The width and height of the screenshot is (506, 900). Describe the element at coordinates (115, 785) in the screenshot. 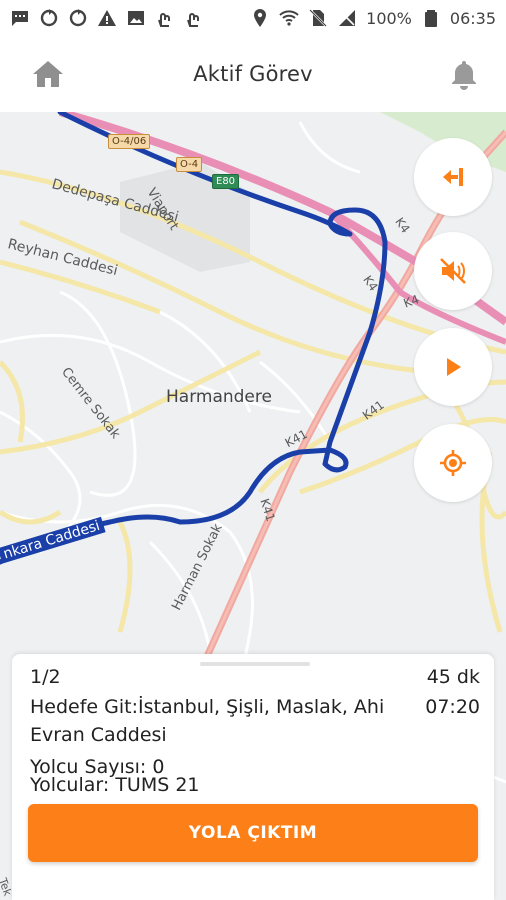

I see `passengers: Yolcular: TUMS 21` at that location.